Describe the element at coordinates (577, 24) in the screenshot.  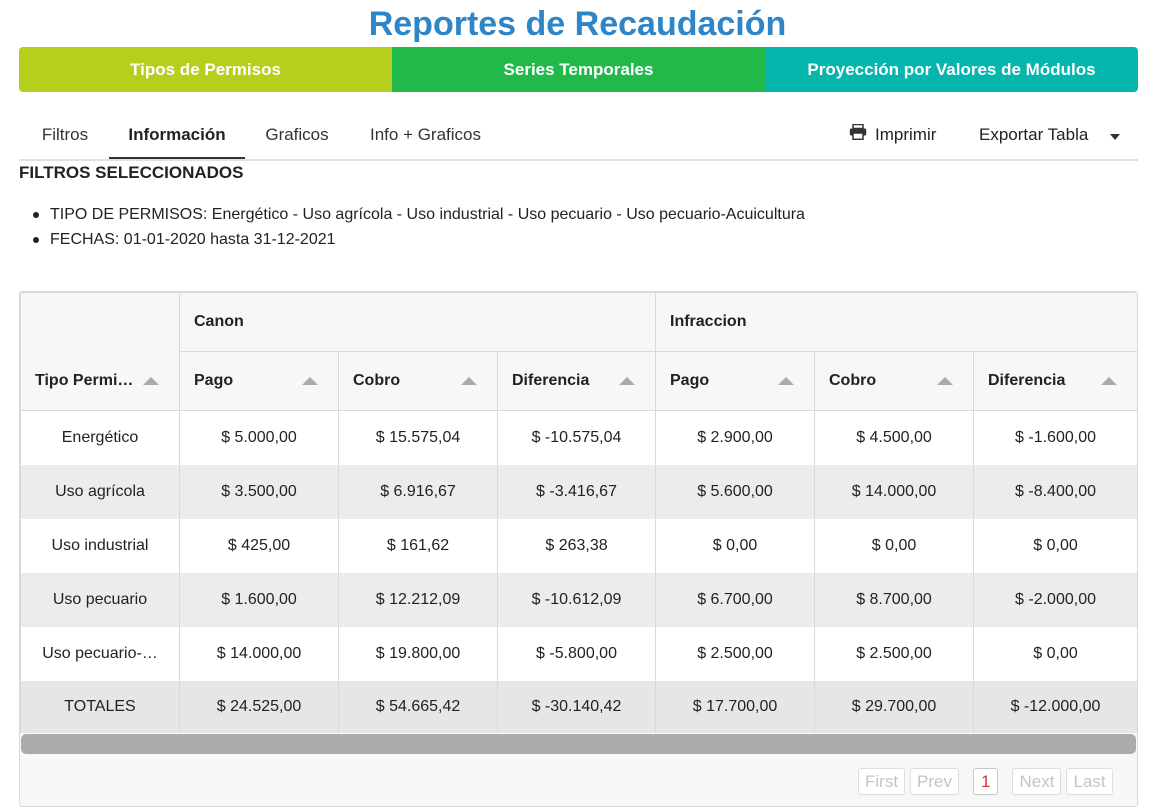
I see `page-title: Reportes de Recaudación` at that location.